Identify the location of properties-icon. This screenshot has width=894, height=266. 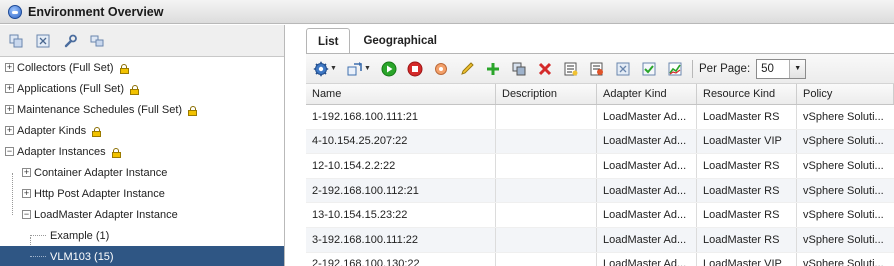
(571, 69).